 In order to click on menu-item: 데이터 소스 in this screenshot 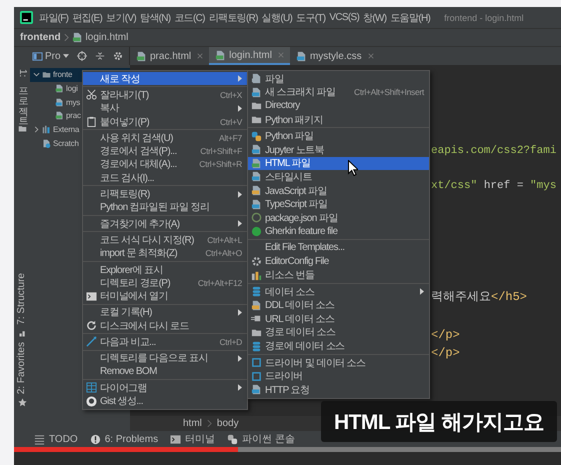, I will do `click(338, 291)`.